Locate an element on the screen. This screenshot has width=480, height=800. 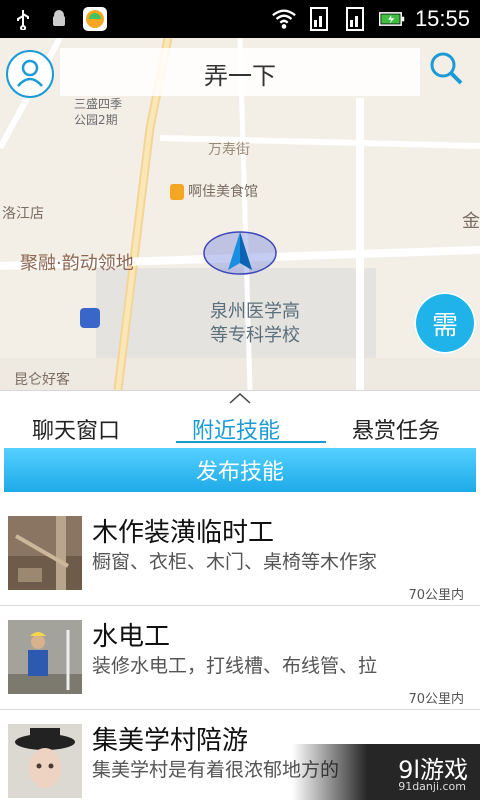
map-label-right: 金 is located at coordinates (471, 221).